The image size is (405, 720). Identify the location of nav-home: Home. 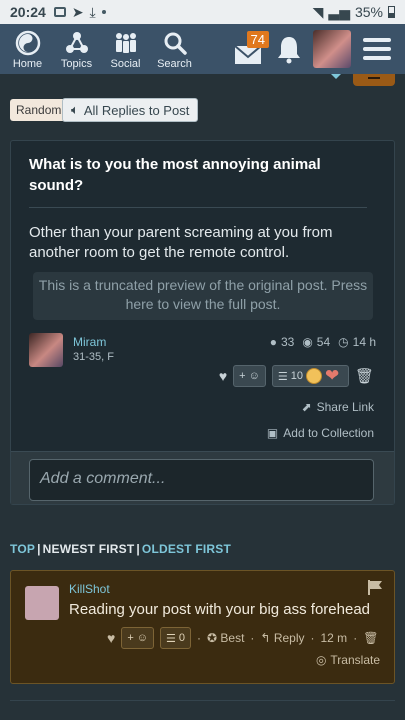
(27, 52).